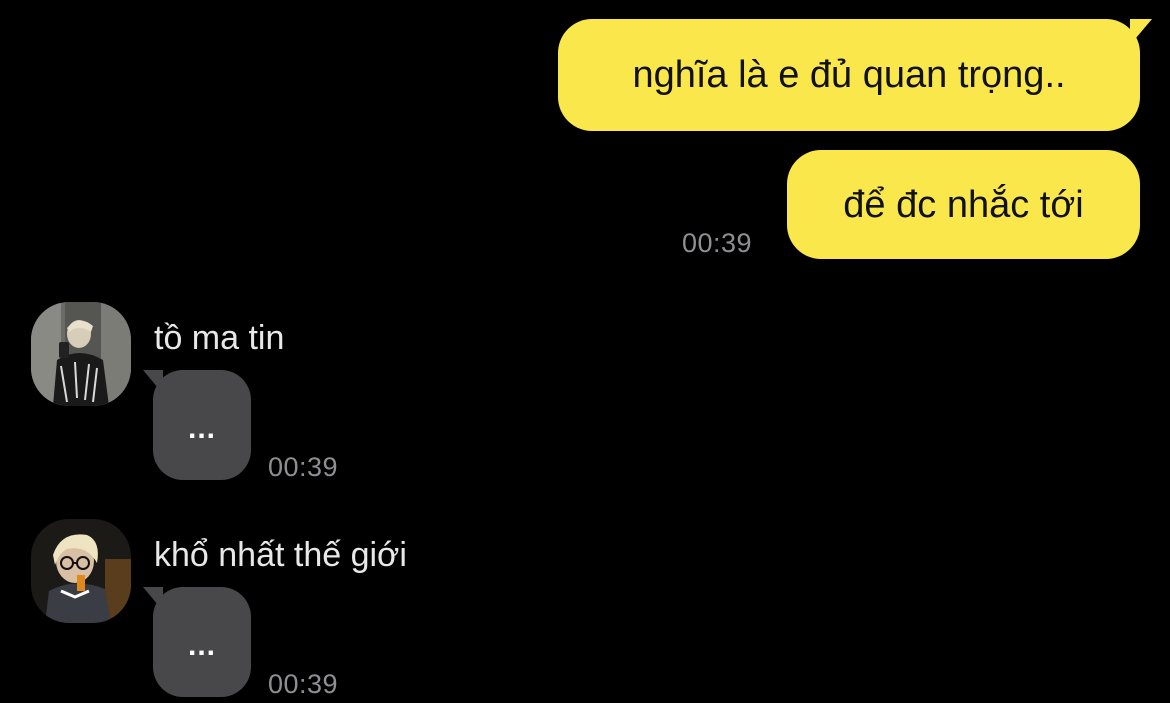 This screenshot has height=703, width=1170. Describe the element at coordinates (280, 555) in the screenshot. I see `sender-name: khổ nhất thế giới` at that location.